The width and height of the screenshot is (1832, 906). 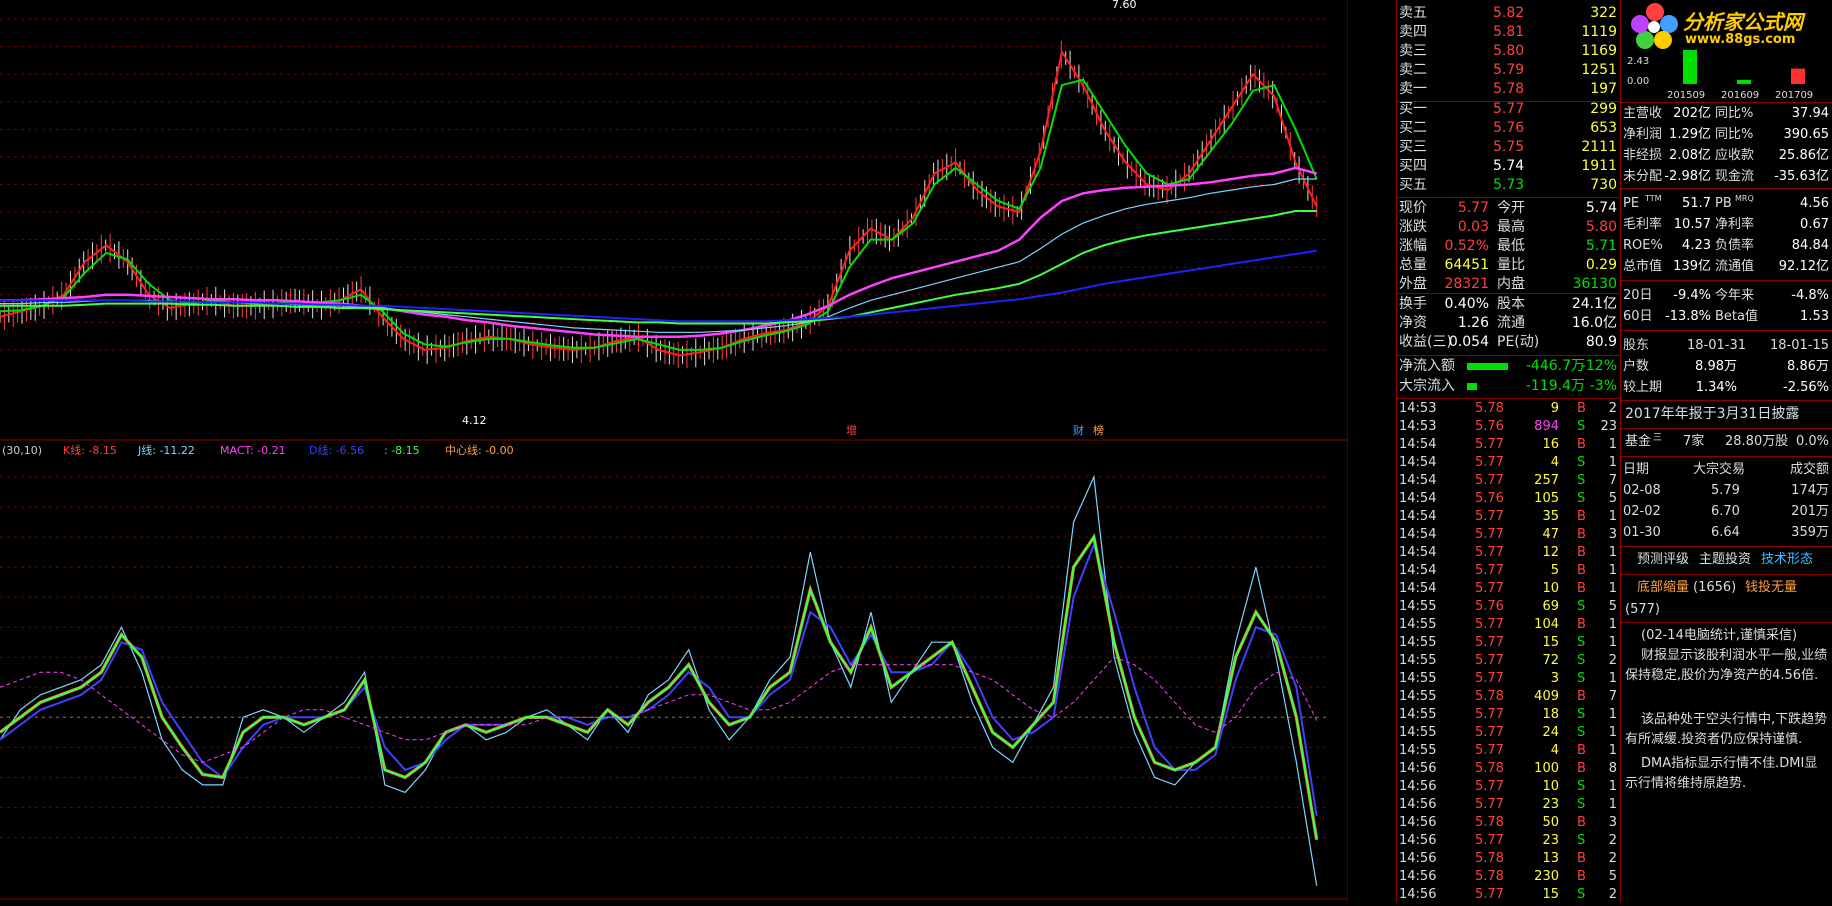 I want to click on trade-row: 14:55 5.78 409 B 7, so click(x=1509, y=697).